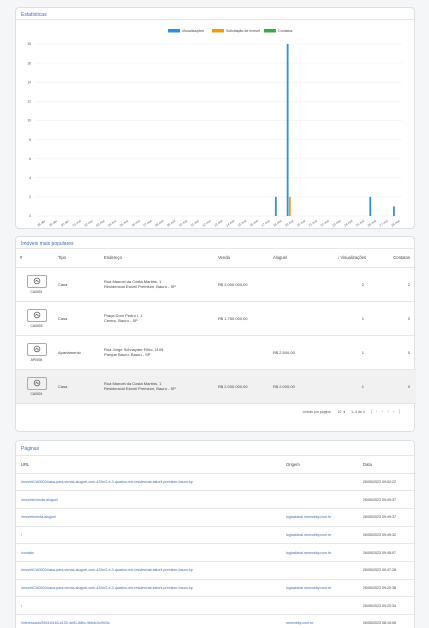  What do you see at coordinates (29, 102) in the screenshot?
I see `y-tick-label: 12` at bounding box center [29, 102].